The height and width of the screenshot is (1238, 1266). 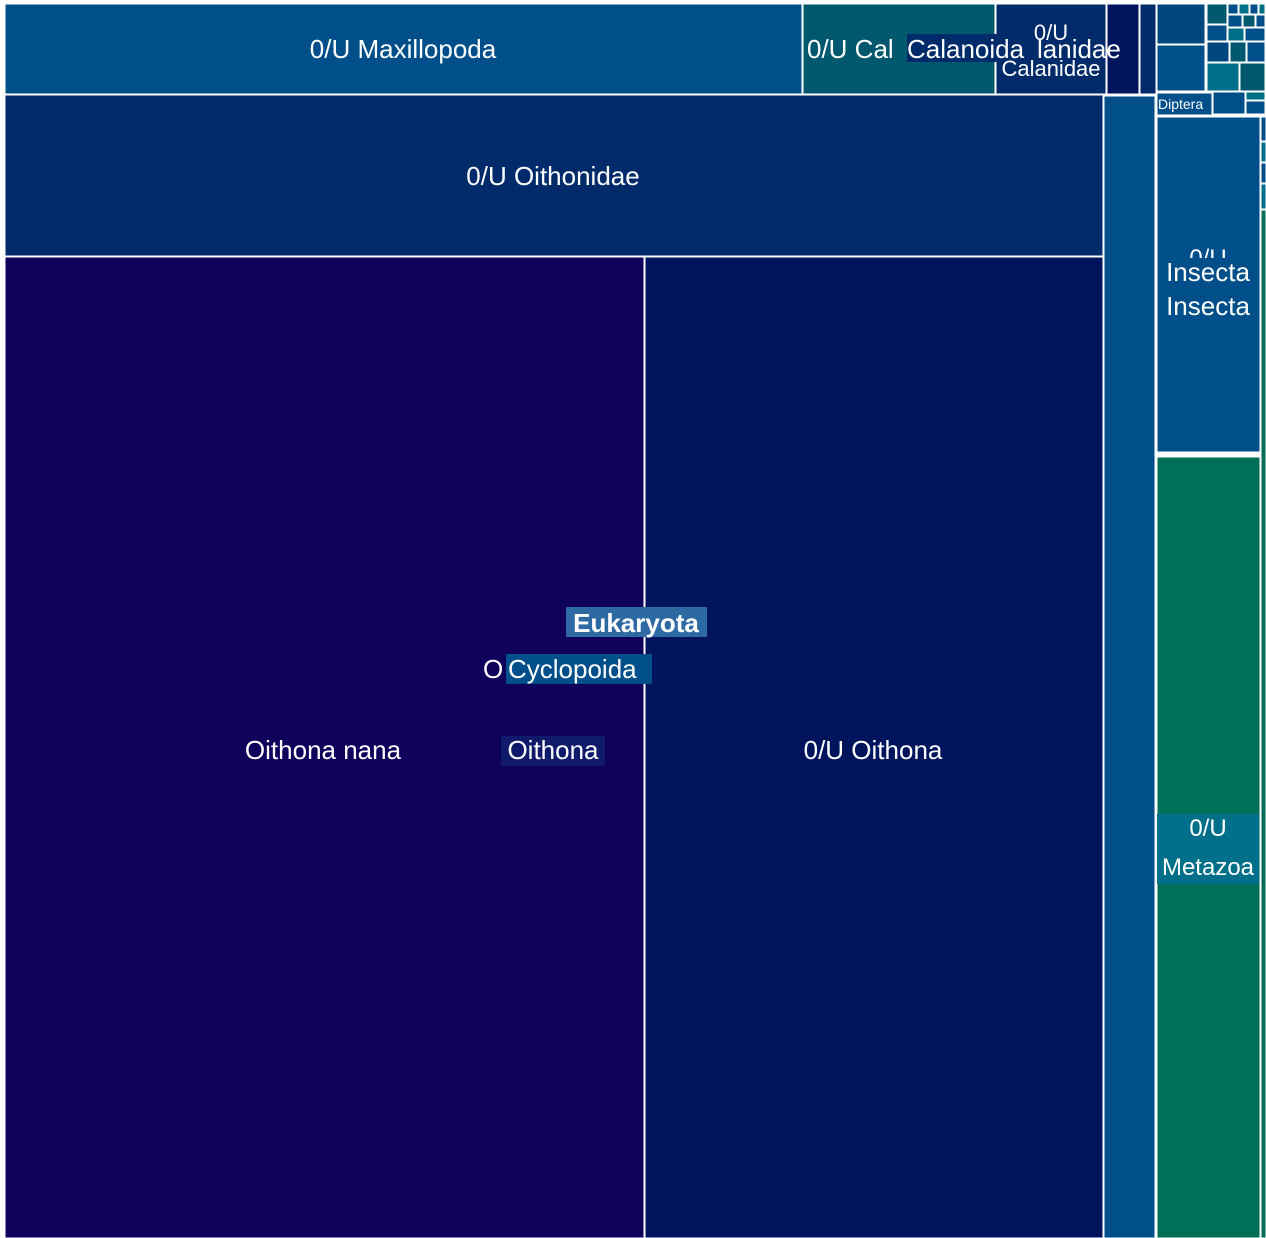 I want to click on eukaryota-label: Eukaryota, so click(x=636, y=623).